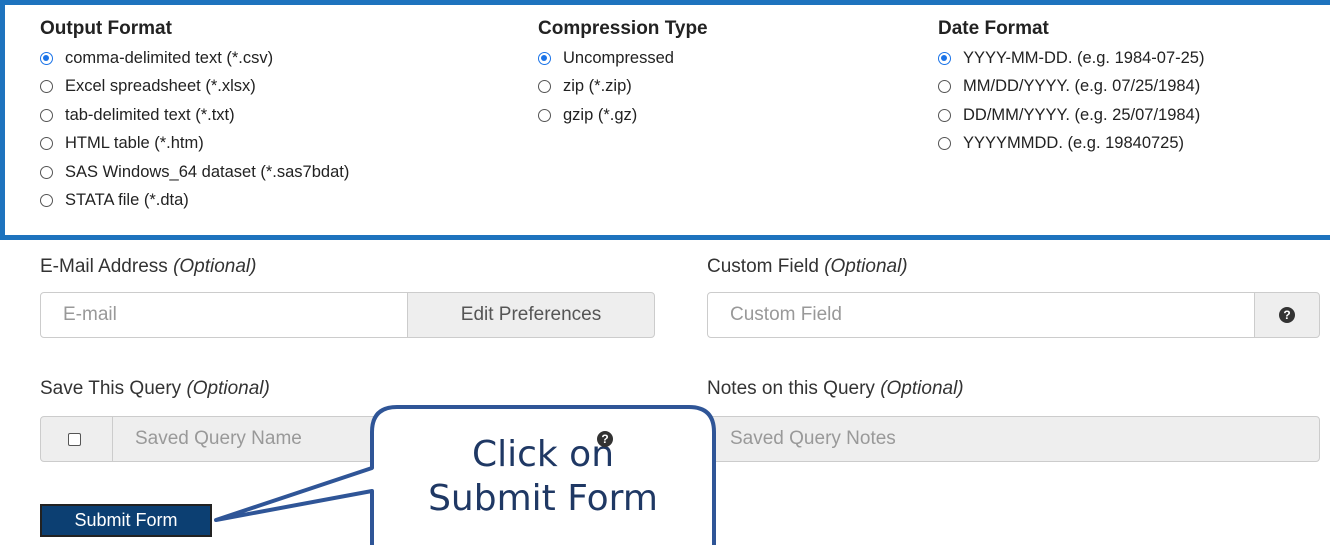 The image size is (1330, 547). Describe the element at coordinates (605, 439) in the screenshot. I see `question-circle-icon: ?` at that location.